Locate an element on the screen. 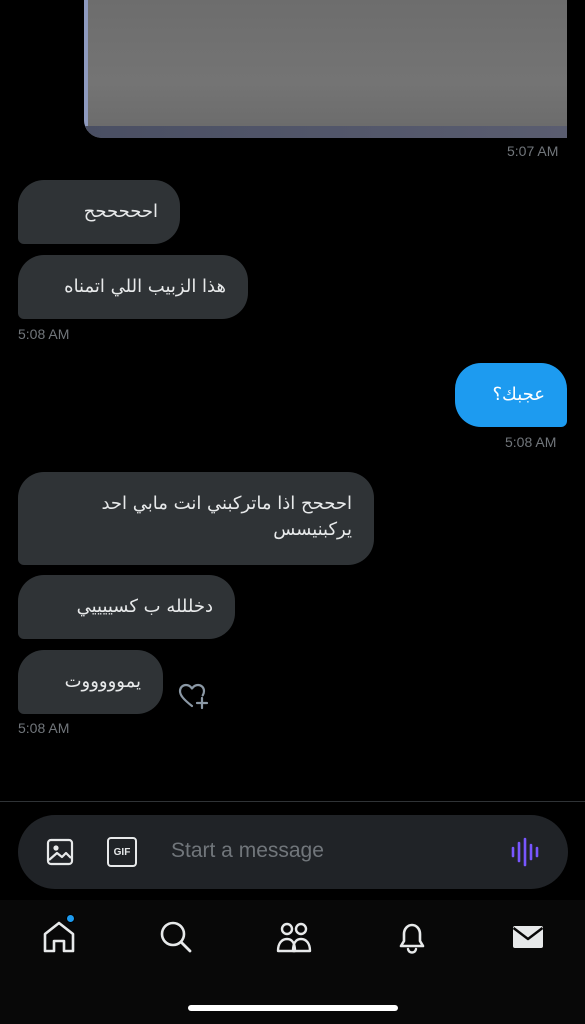 Image resolution: width=585 pixels, height=1024 pixels. message-text: يموووووت is located at coordinates (102, 681).